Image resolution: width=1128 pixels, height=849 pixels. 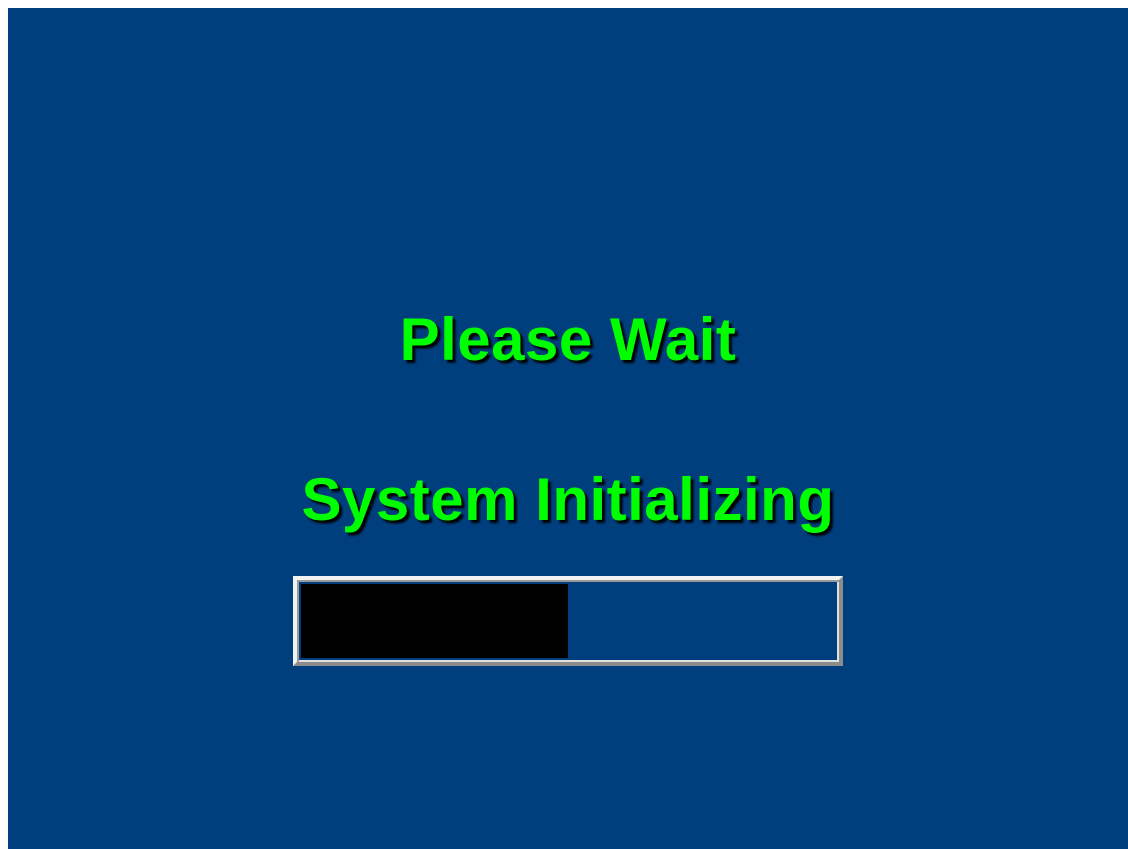 What do you see at coordinates (568, 339) in the screenshot?
I see `please-wait-title: Please Wait` at bounding box center [568, 339].